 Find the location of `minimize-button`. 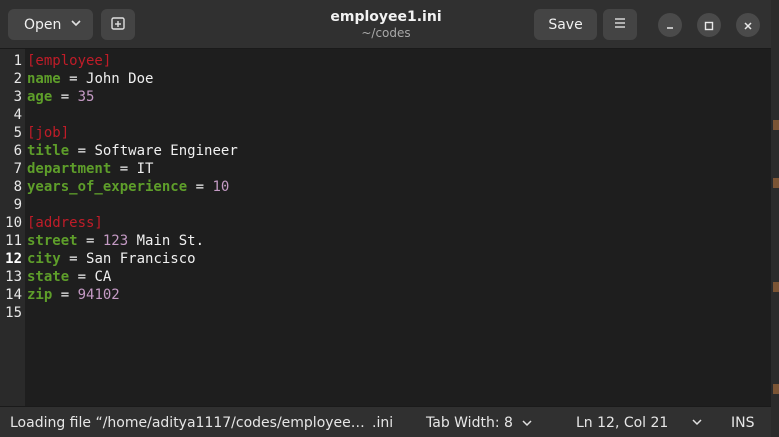

minimize-button is located at coordinates (670, 25).